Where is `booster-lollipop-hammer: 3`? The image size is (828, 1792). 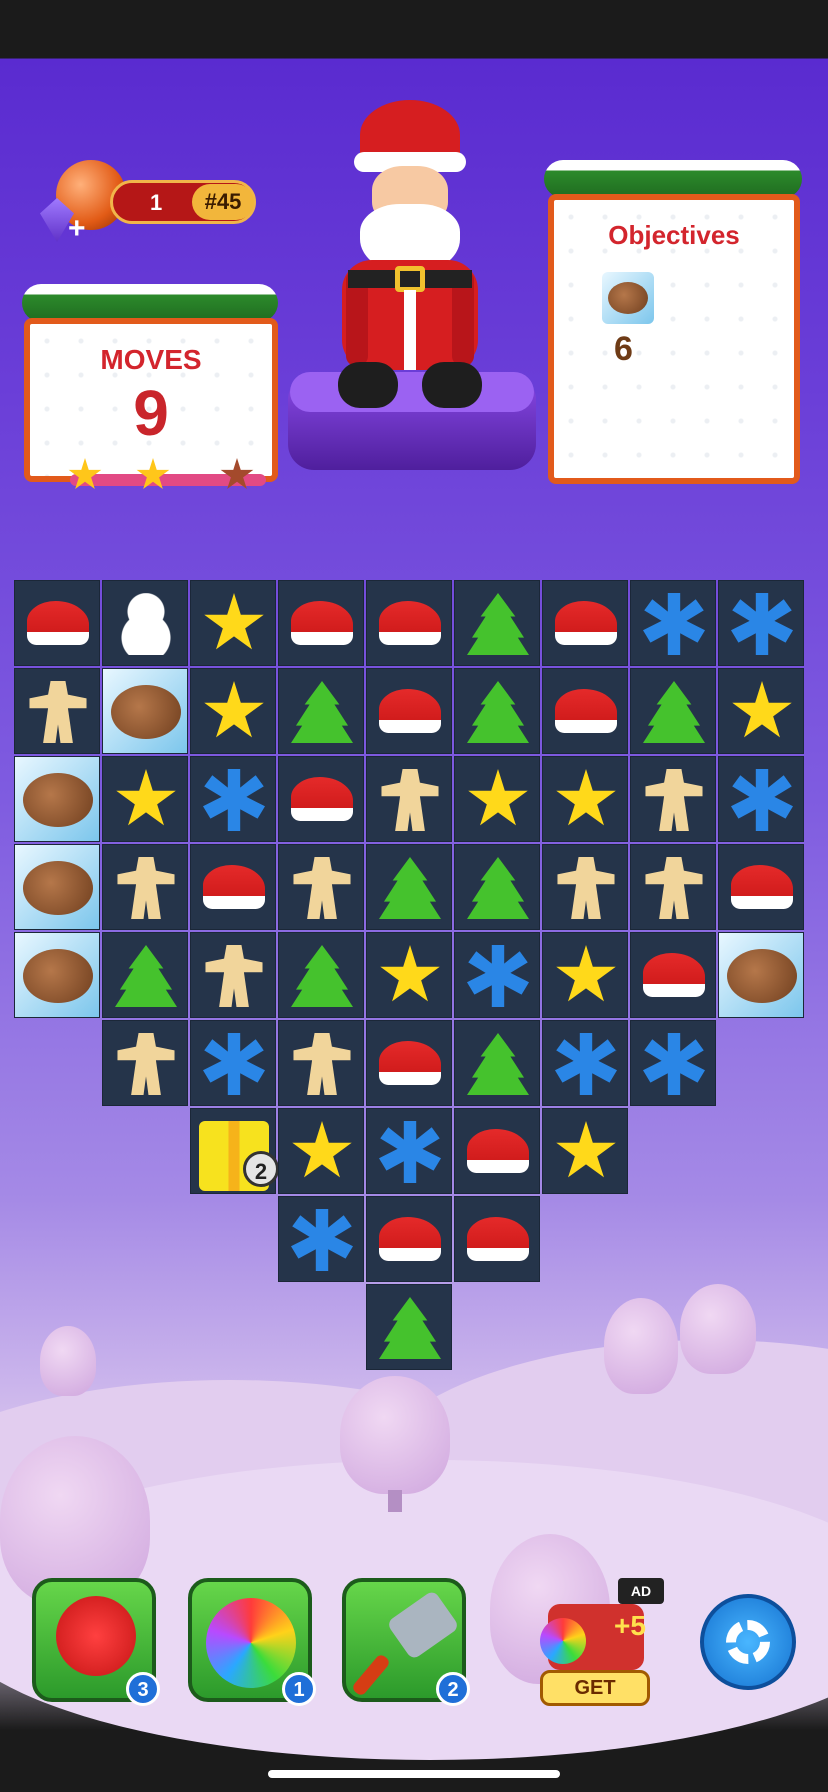
booster-lollipop-hammer: 3 is located at coordinates (96, 1642).